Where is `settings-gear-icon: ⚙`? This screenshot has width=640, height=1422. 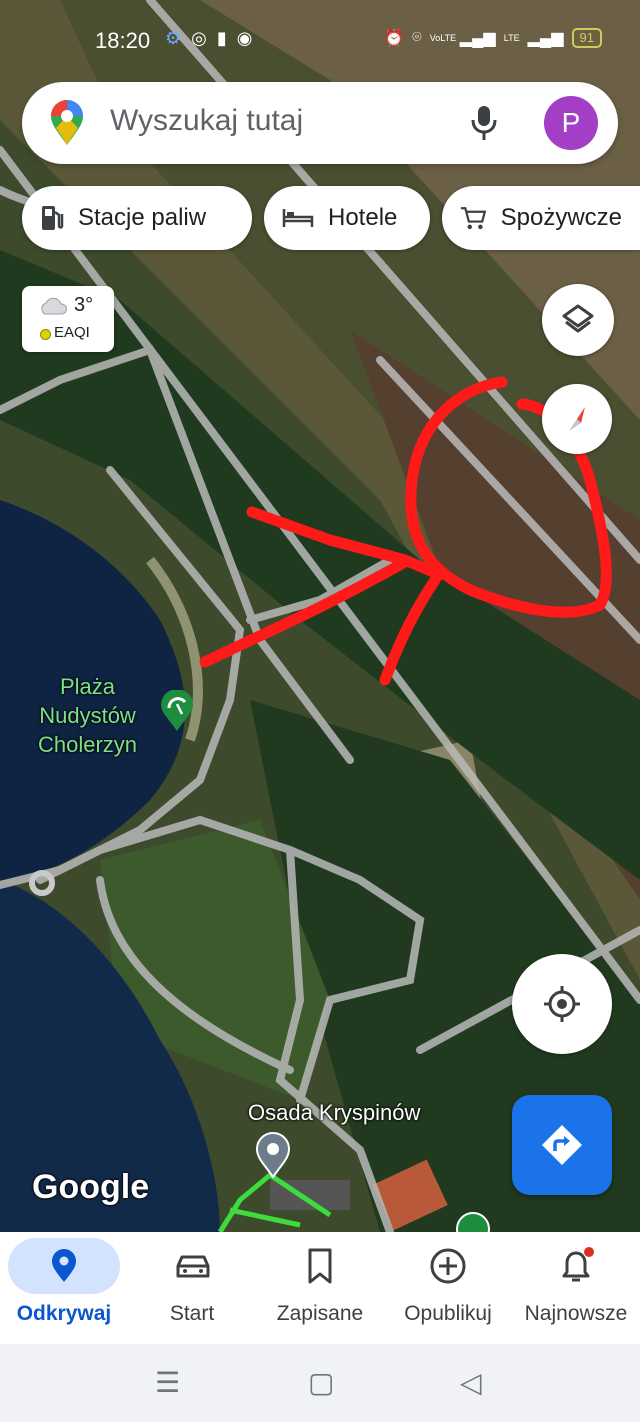 settings-gear-icon: ⚙ is located at coordinates (173, 38).